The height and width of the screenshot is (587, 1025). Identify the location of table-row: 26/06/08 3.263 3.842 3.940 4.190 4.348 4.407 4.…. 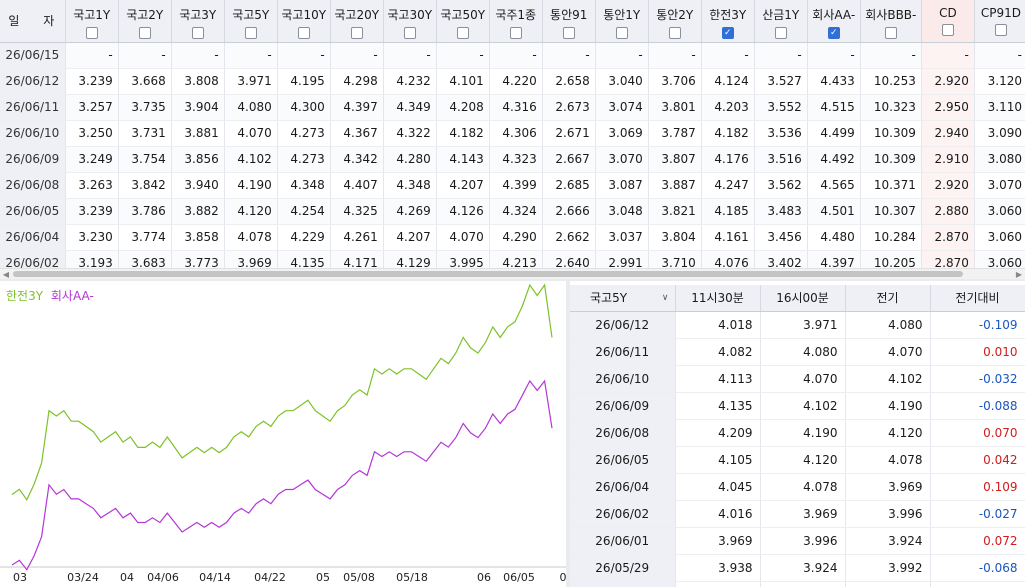
(512, 185).